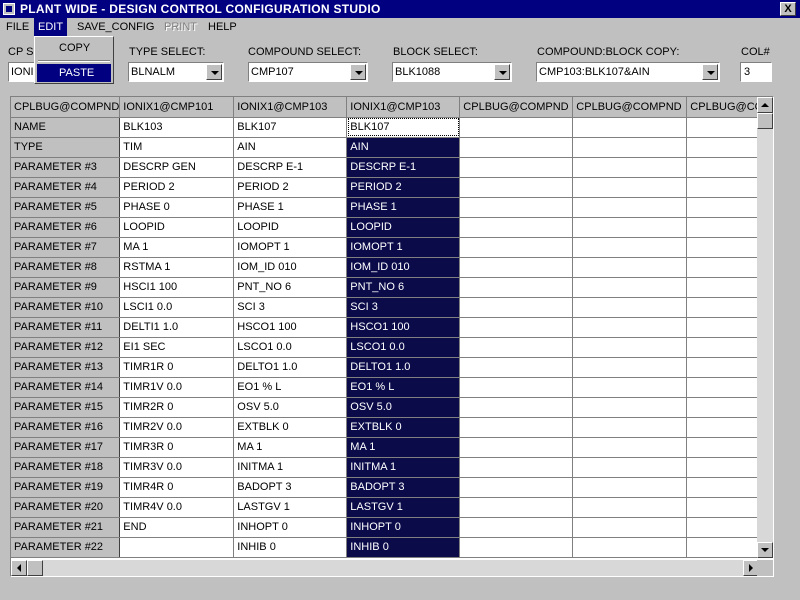  Describe the element at coordinates (177, 307) in the screenshot. I see `grid-cell: LSCI1 0.0` at that location.